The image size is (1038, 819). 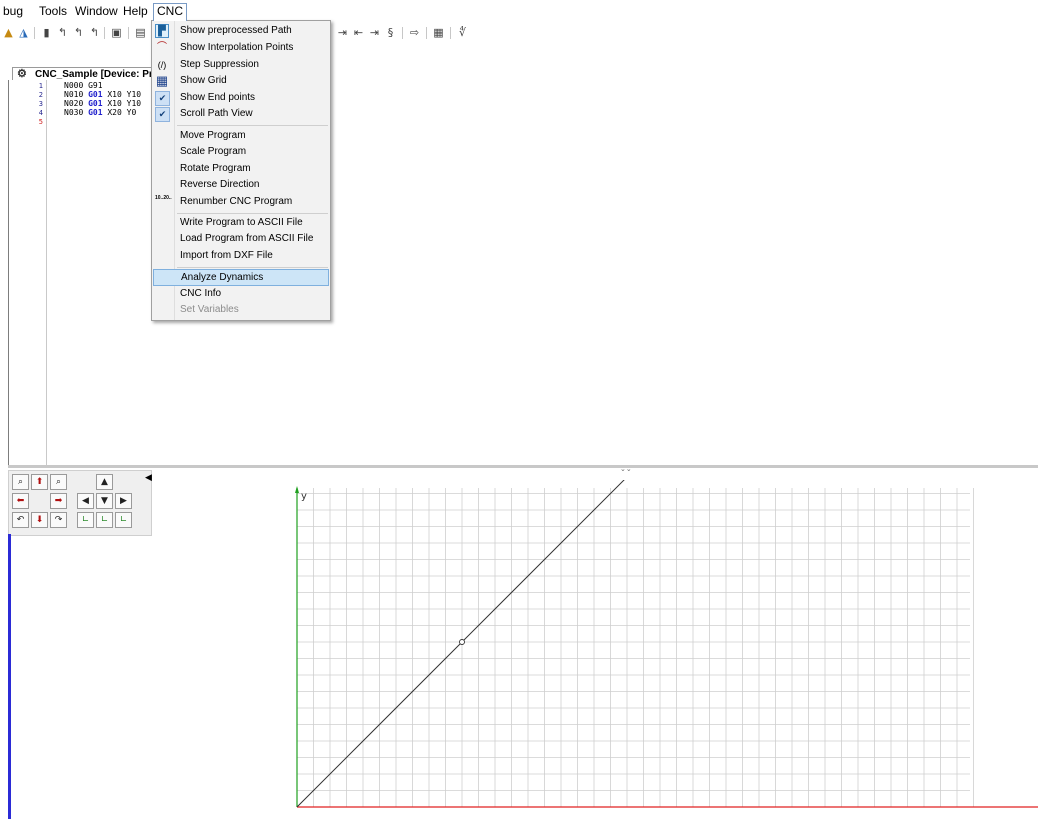 I want to click on menu-item-label: Step Suppression, so click(x=219, y=64).